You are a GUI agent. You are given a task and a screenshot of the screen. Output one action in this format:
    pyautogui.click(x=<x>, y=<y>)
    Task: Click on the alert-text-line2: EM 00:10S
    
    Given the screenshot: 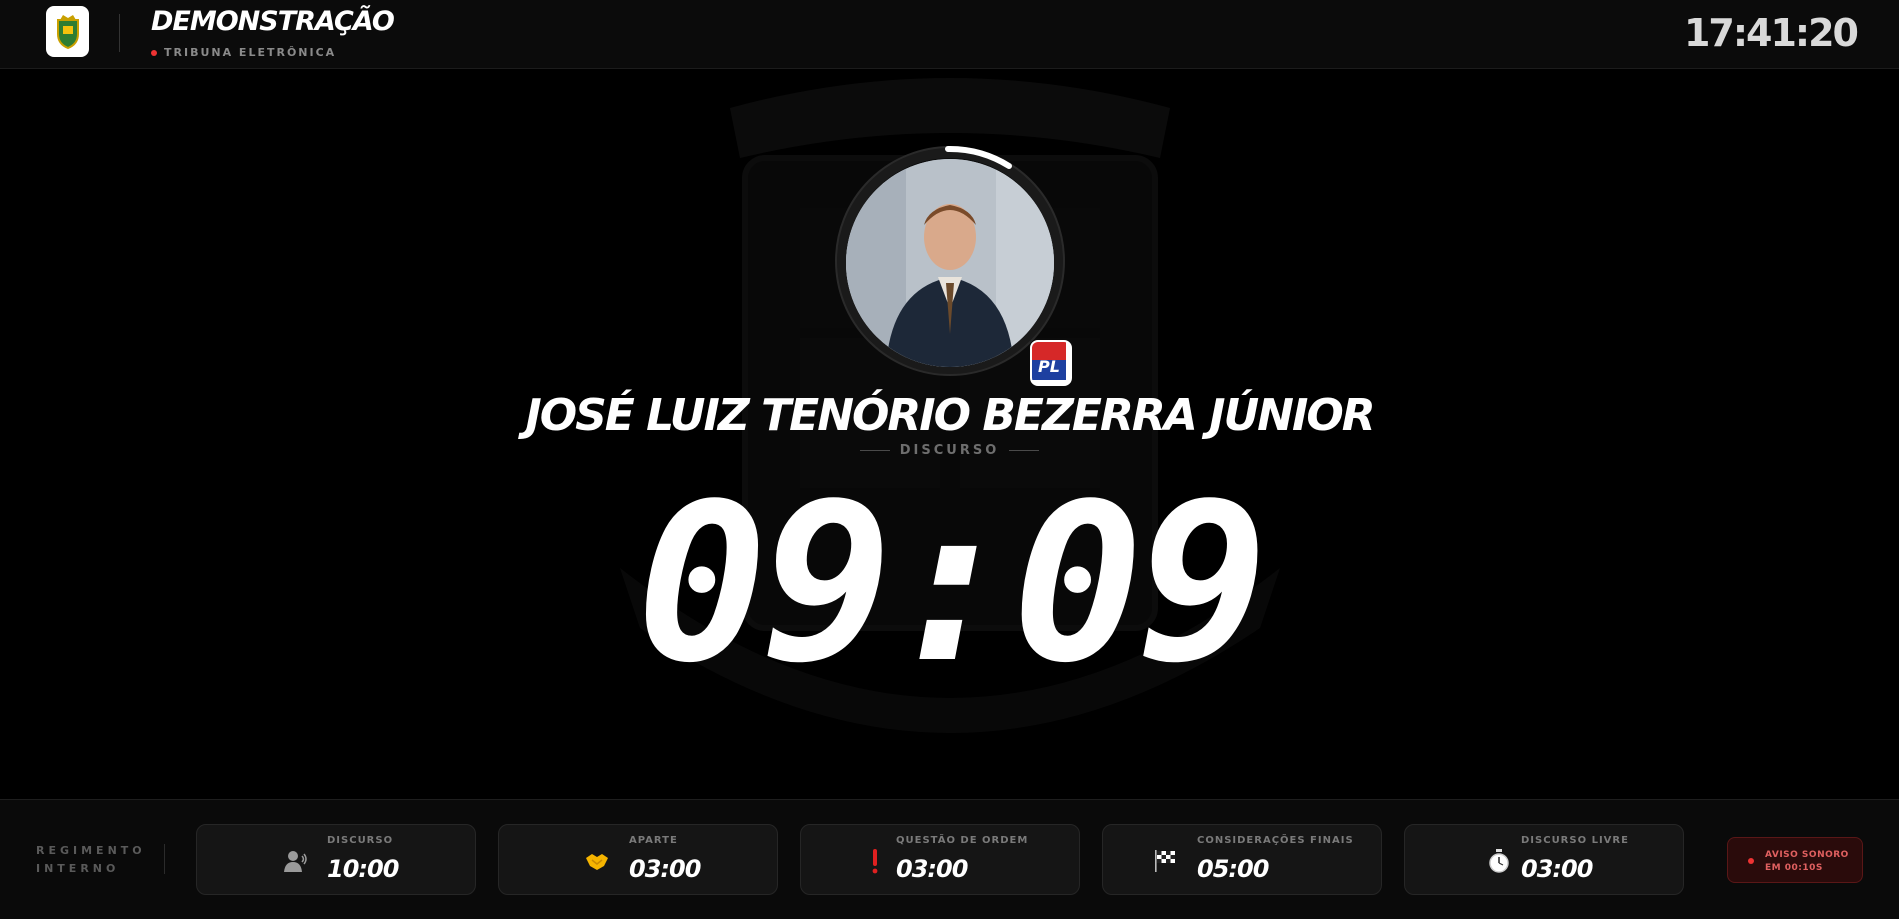 What is the action you would take?
    pyautogui.click(x=1794, y=868)
    